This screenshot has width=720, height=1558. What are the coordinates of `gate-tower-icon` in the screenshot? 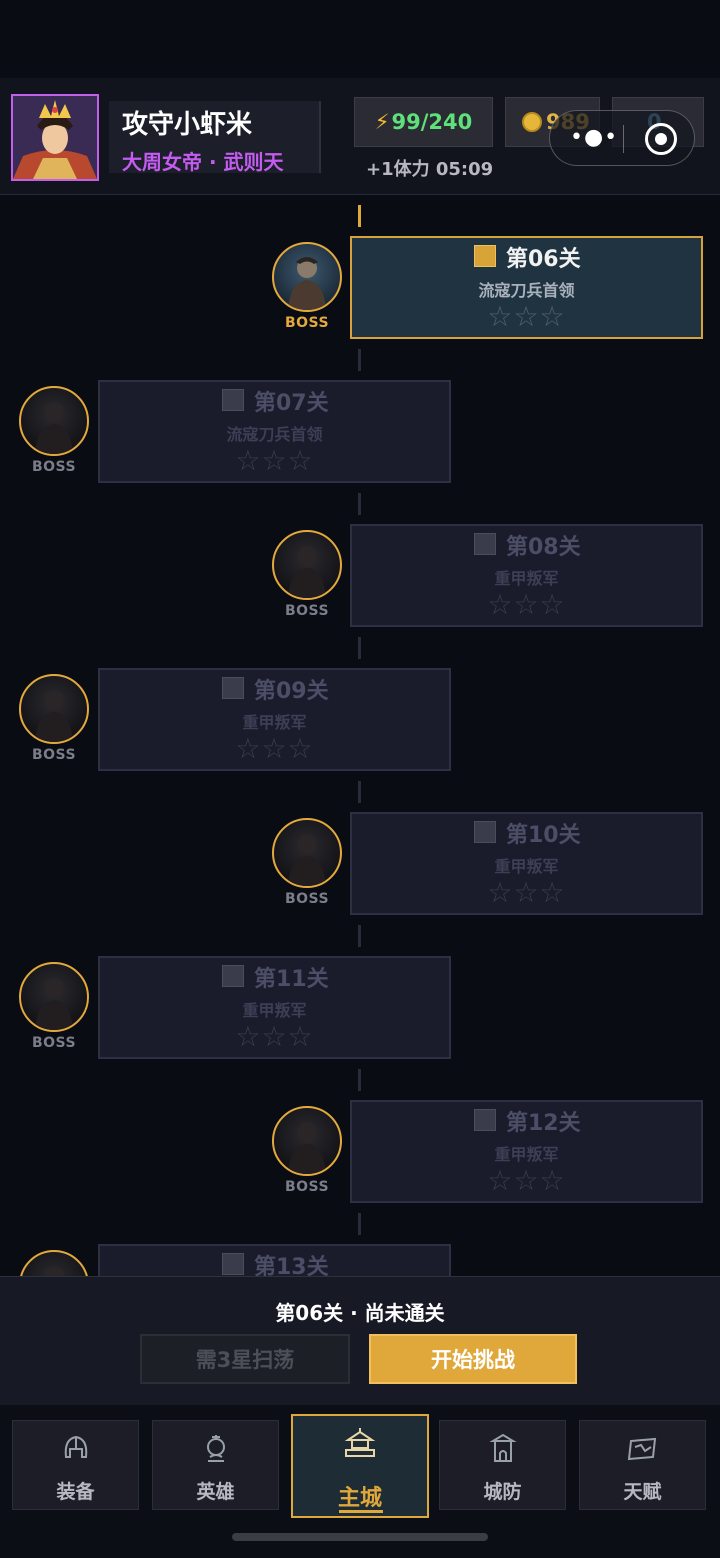 It's located at (502, 1451).